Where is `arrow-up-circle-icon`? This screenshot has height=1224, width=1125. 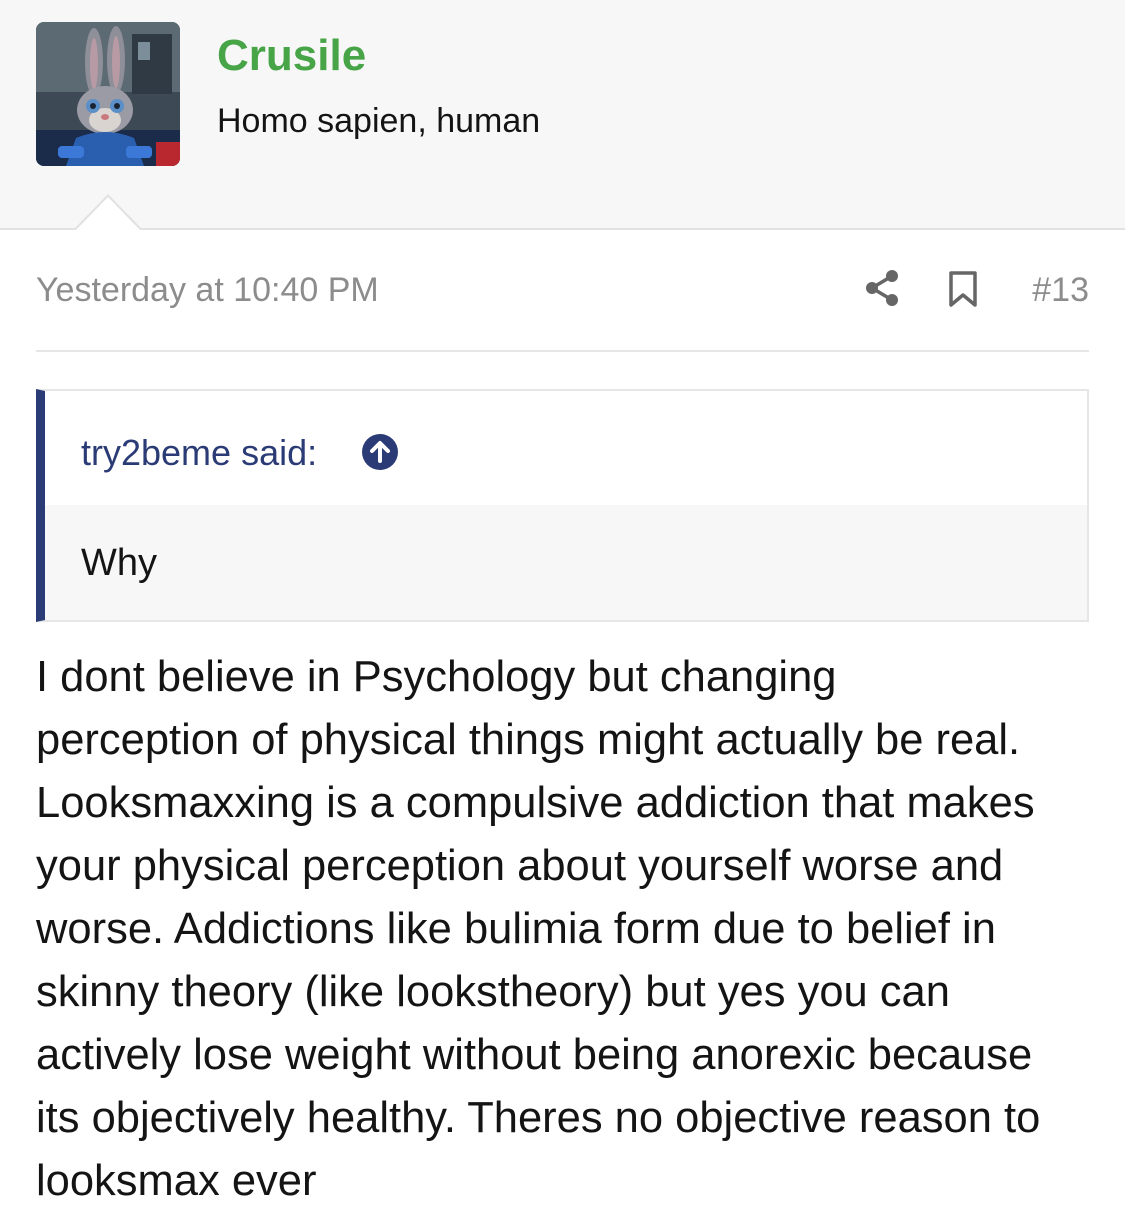
arrow-up-circle-icon is located at coordinates (380, 452).